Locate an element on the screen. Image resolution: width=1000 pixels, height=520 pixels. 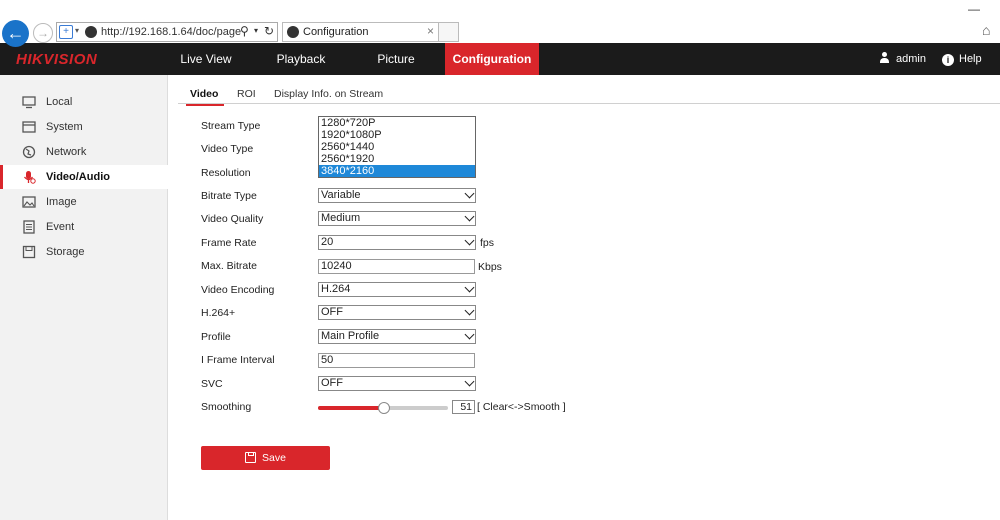
sidebar-item-image: Image is located at coordinates (84, 202).